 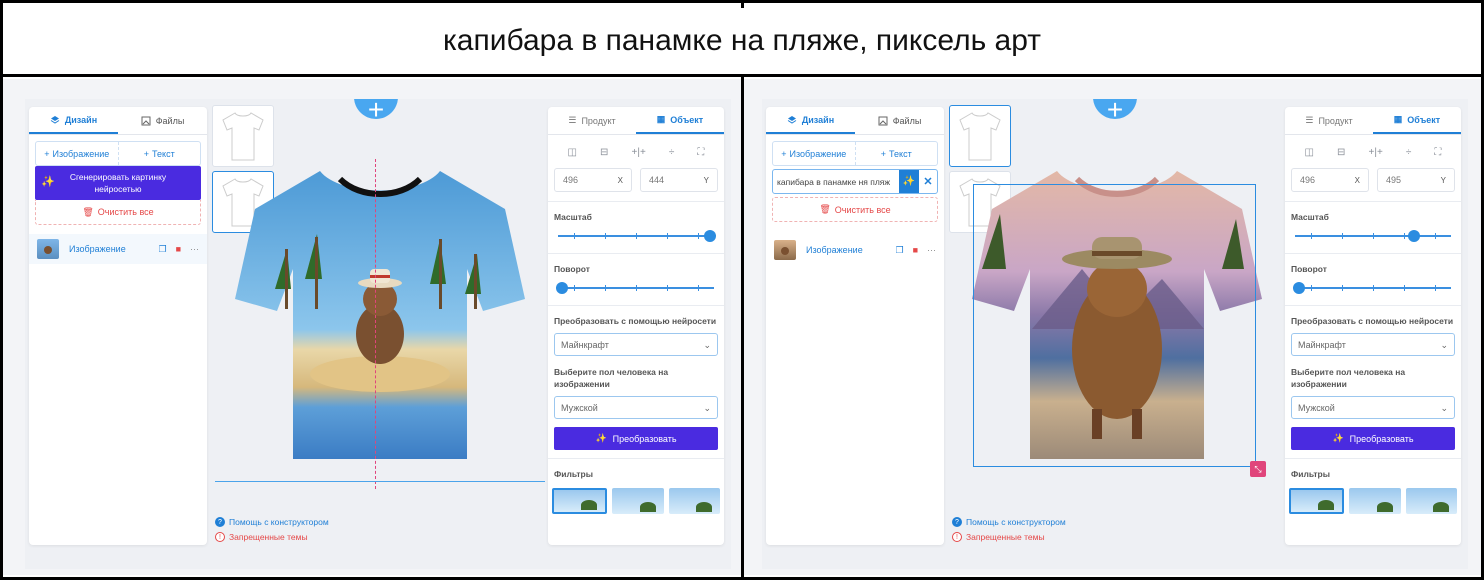 I want to click on trash-icon: 🗑, so click(x=88, y=211).